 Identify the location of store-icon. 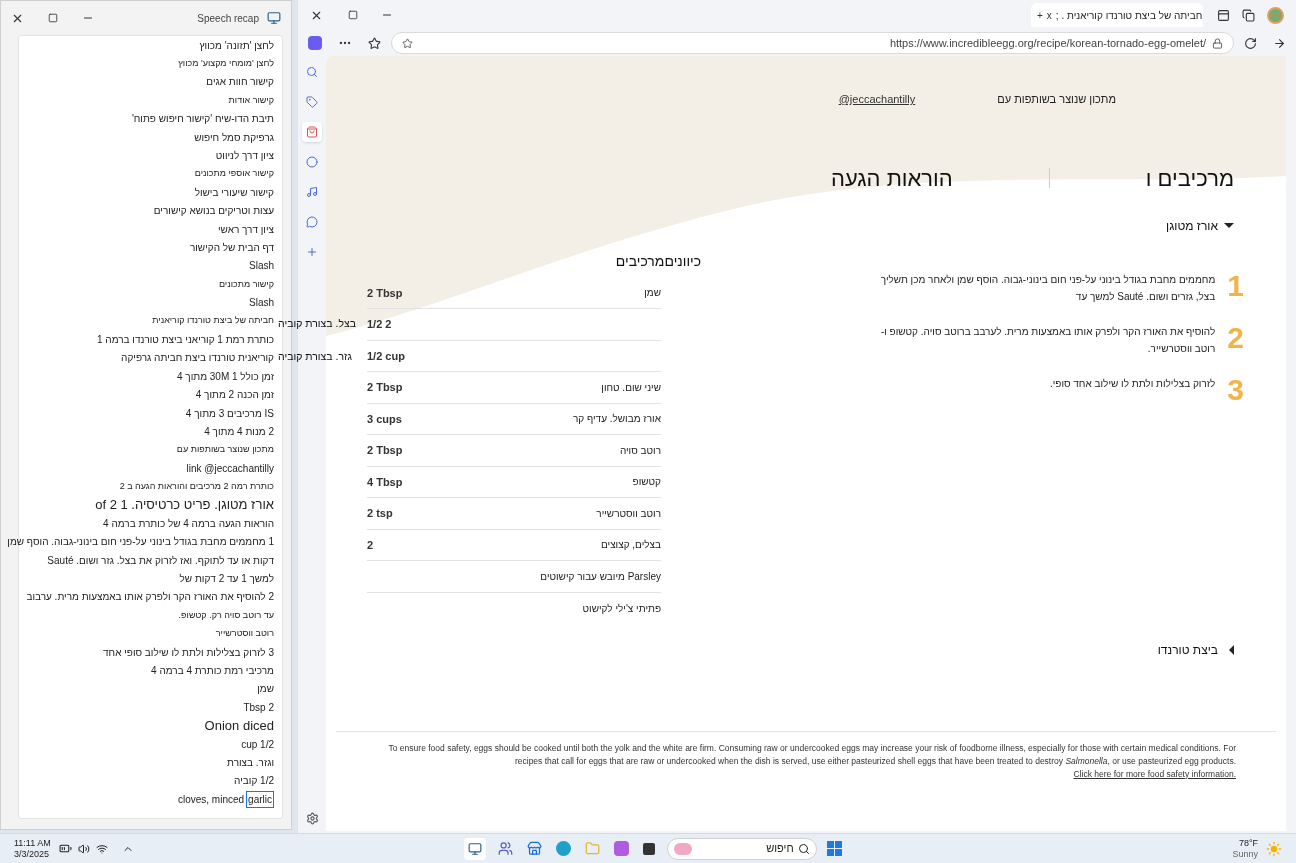
(534, 848).